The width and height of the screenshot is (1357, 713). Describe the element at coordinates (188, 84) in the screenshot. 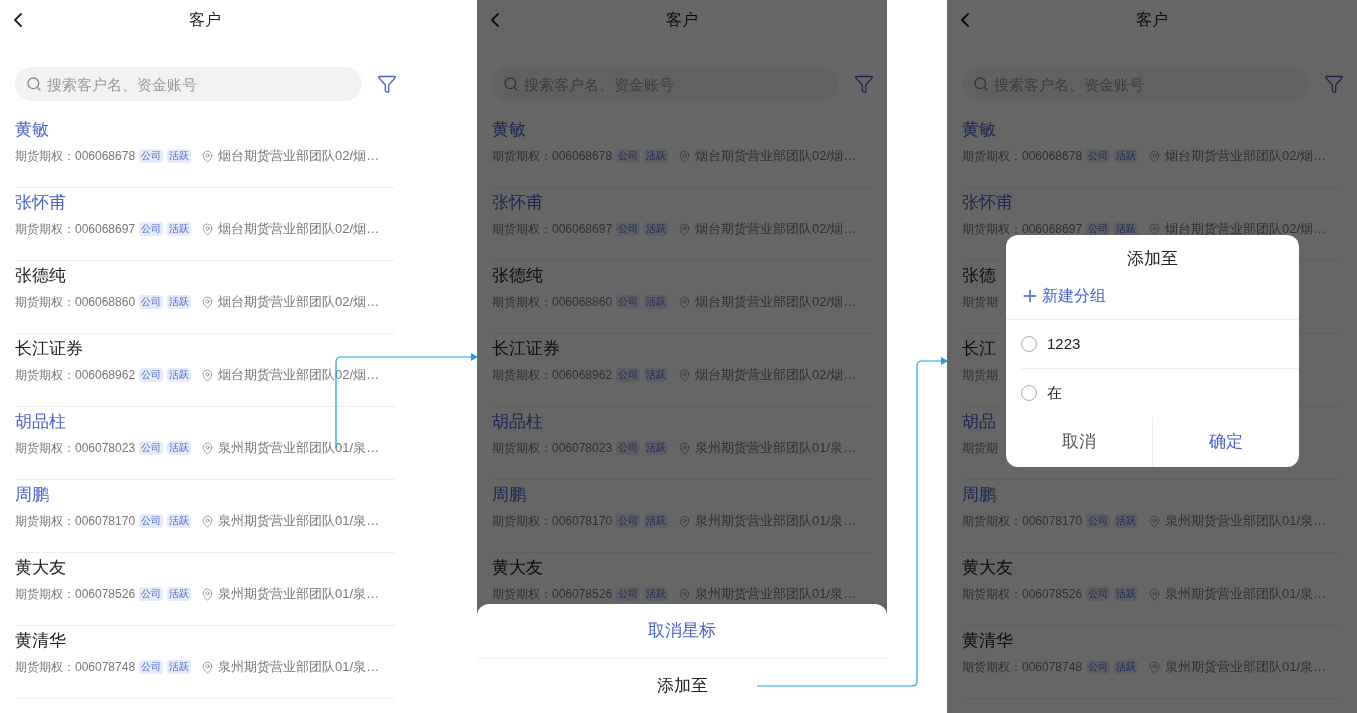

I see `search-field: 搜索客户名、资金账号` at that location.